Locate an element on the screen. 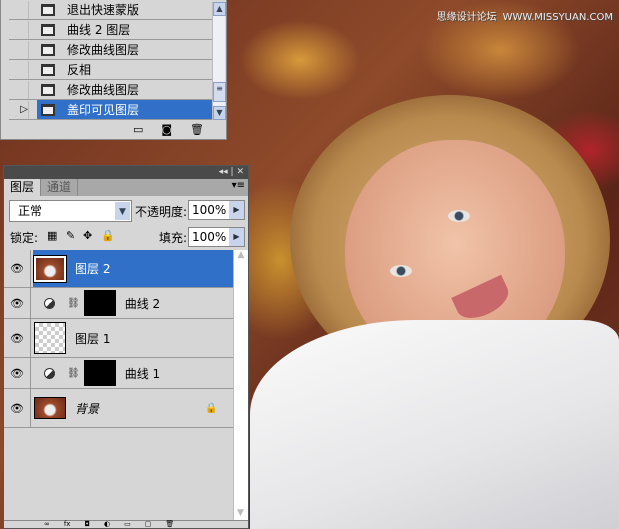 The image size is (619, 529). history-item-label: 退出快速蒙版 is located at coordinates (103, 10).